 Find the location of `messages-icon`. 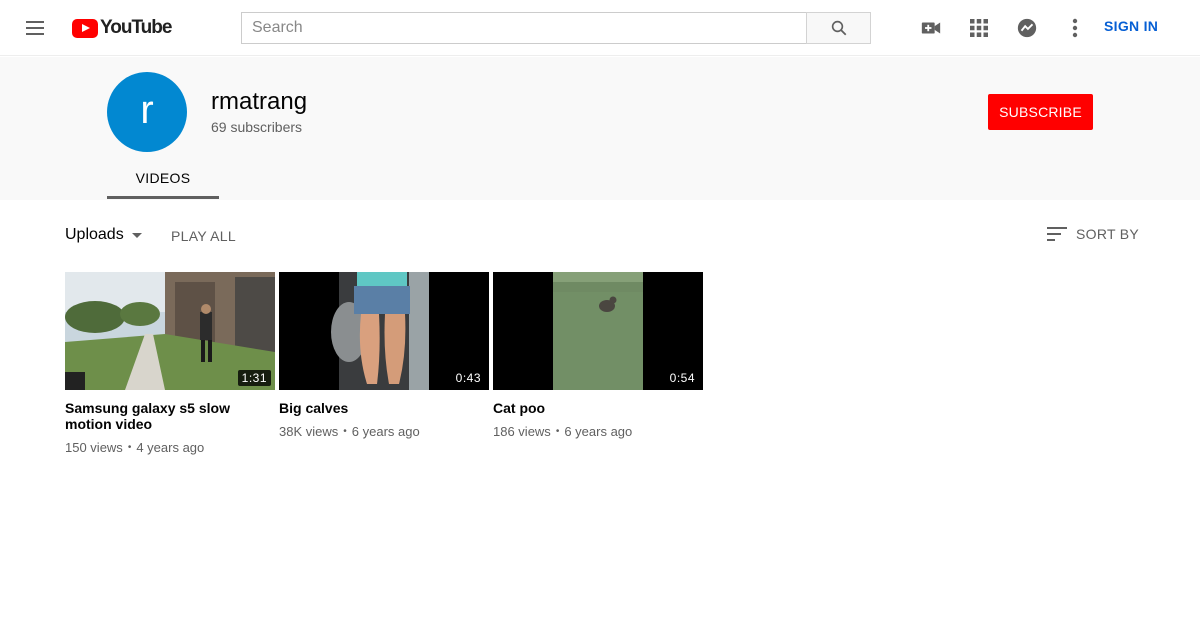

messages-icon is located at coordinates (1027, 28).